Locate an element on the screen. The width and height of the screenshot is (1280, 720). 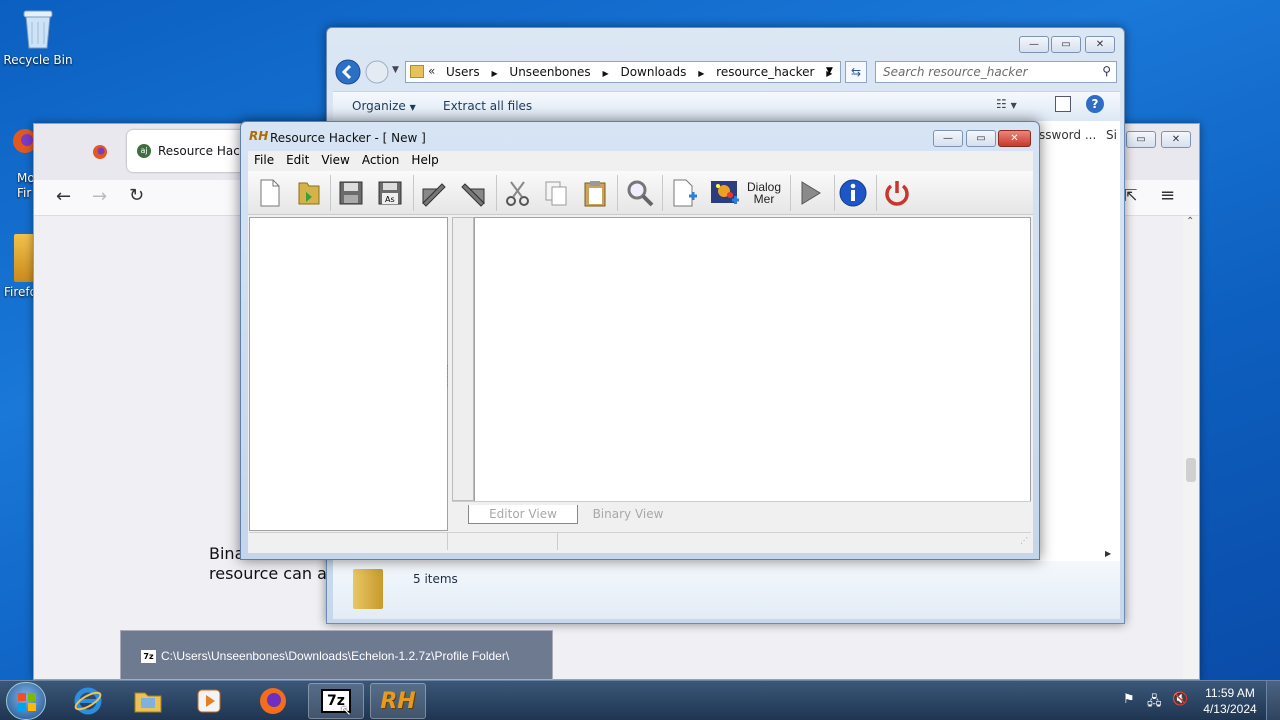
save-icon is located at coordinates (351, 193).